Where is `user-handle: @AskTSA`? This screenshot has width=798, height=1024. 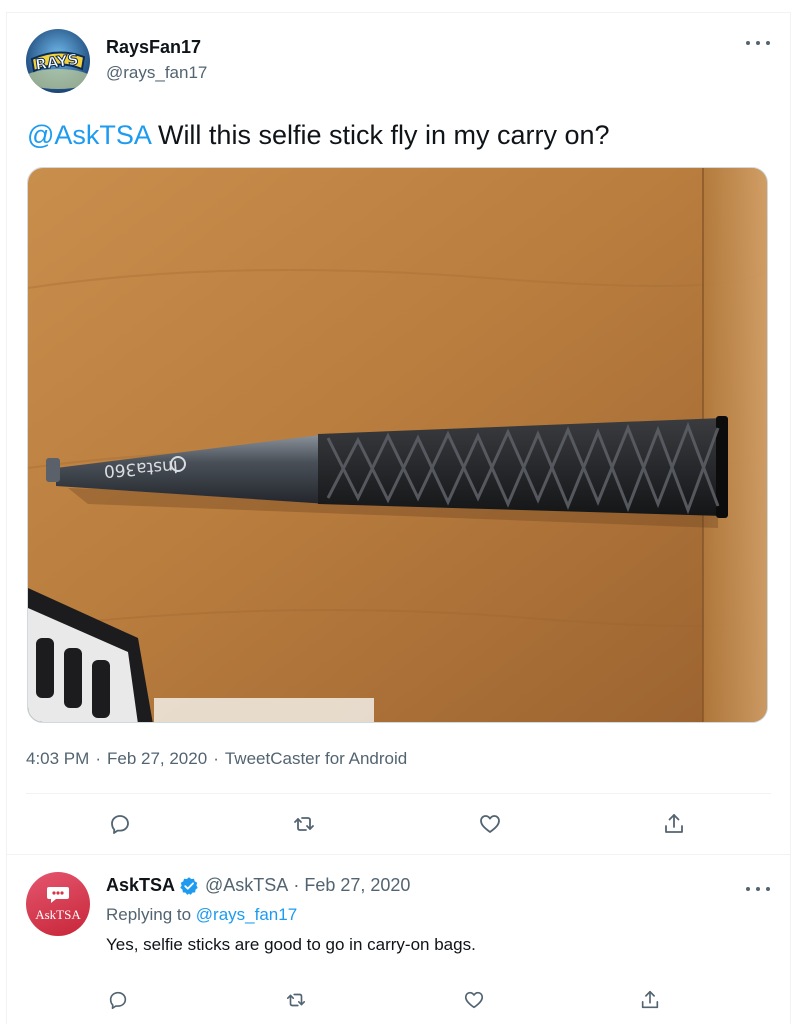
user-handle: @AskTSA is located at coordinates (246, 885).